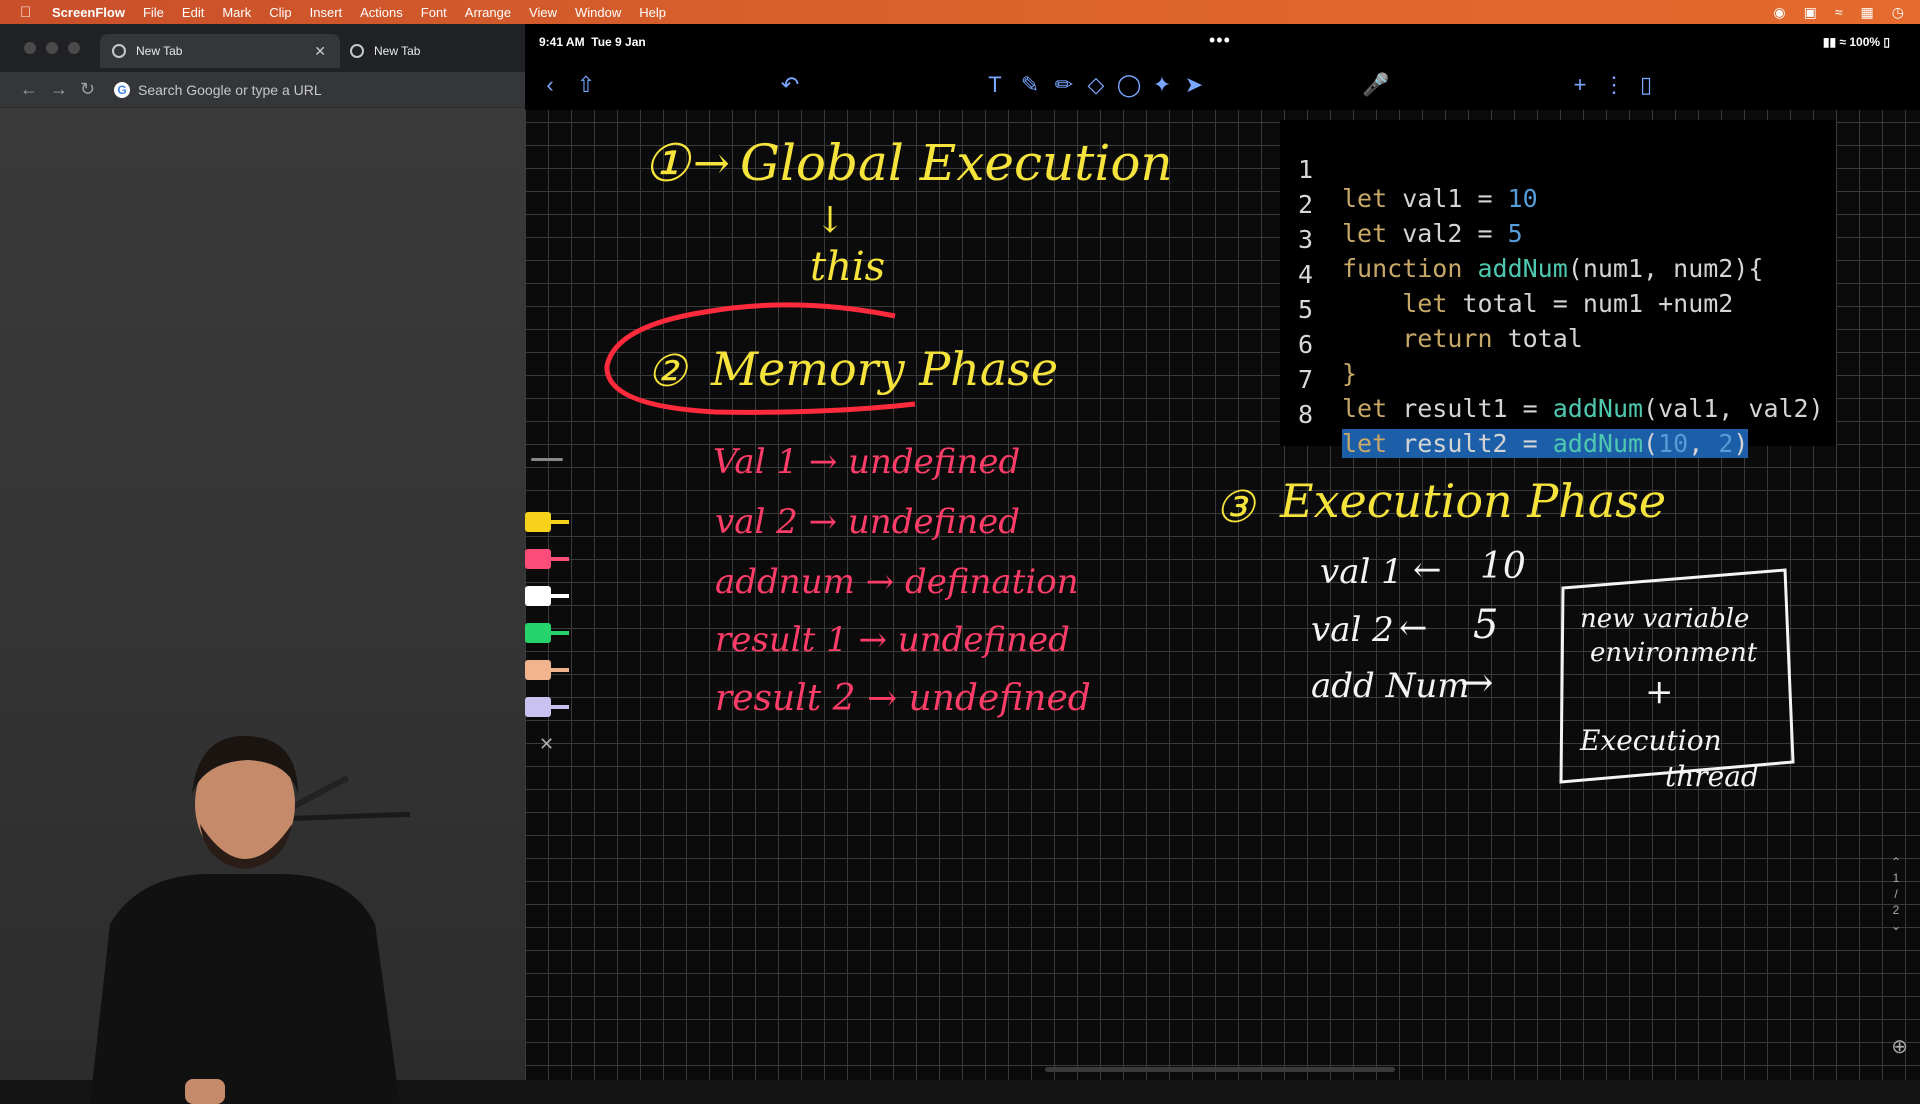  I want to click on menu-clip: Clip, so click(280, 12).